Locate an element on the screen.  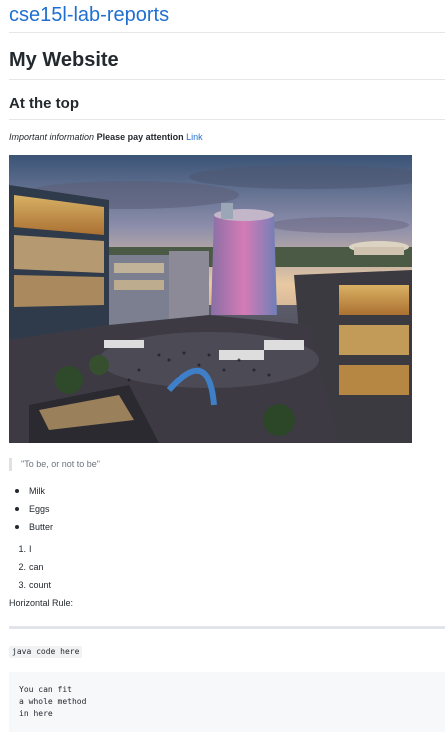
numbered-list: 1. I 2. can 3. count is located at coordinates (227, 567).